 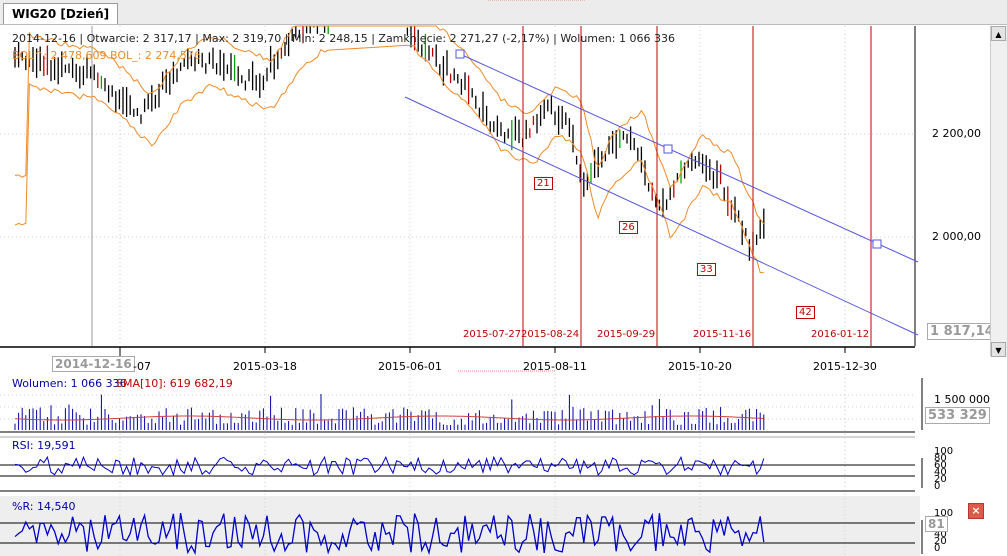 I want to click on count-label: 21, so click(x=543, y=183).